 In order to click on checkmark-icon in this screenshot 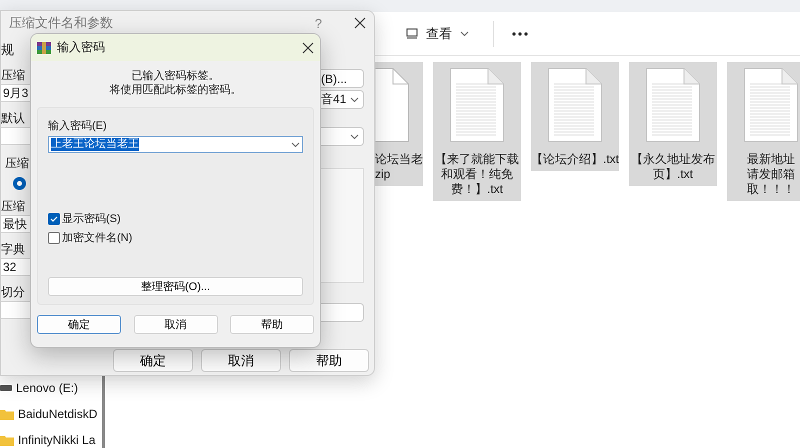, I will do `click(54, 219)`.